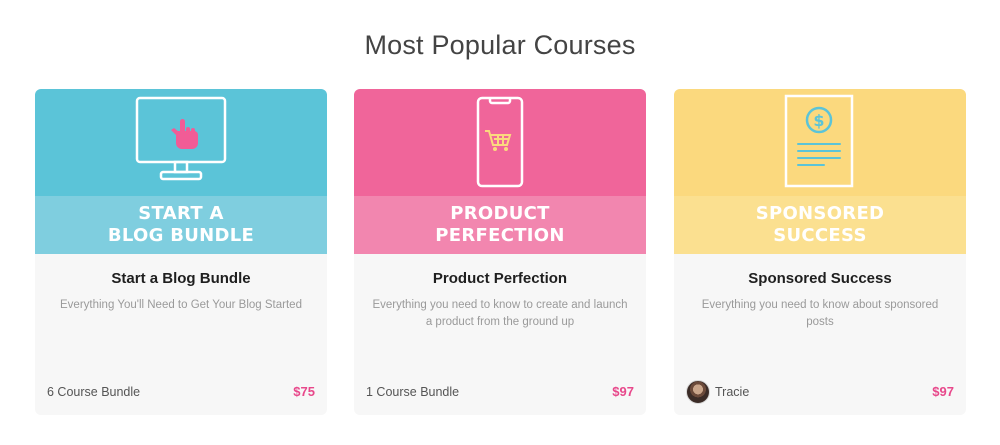 The width and height of the screenshot is (1000, 445). I want to click on banner-line-2: SUCCESS, so click(820, 235).